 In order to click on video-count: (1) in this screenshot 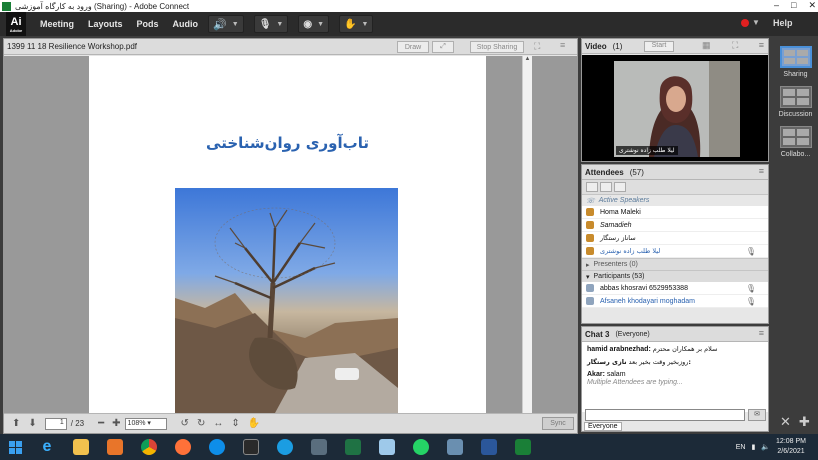, I will do `click(617, 46)`.